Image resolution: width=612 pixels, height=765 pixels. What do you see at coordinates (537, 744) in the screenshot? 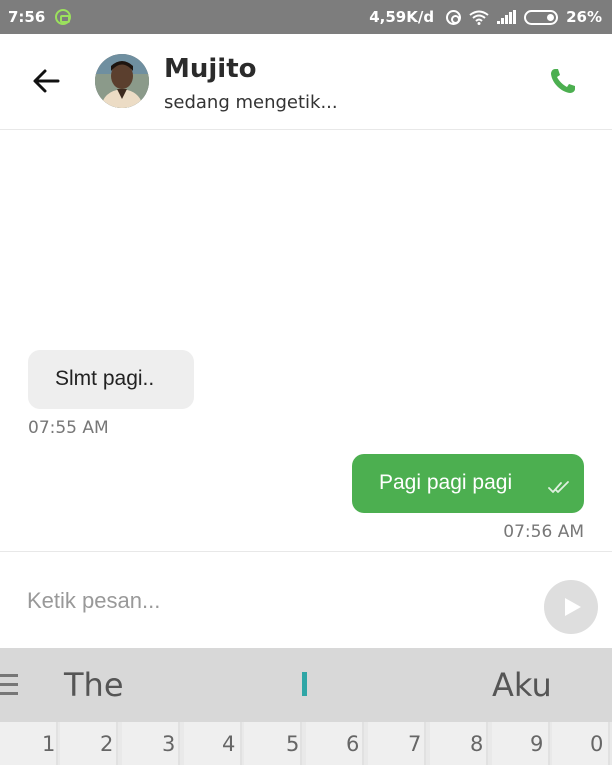
I see `key-label: 9` at bounding box center [537, 744].